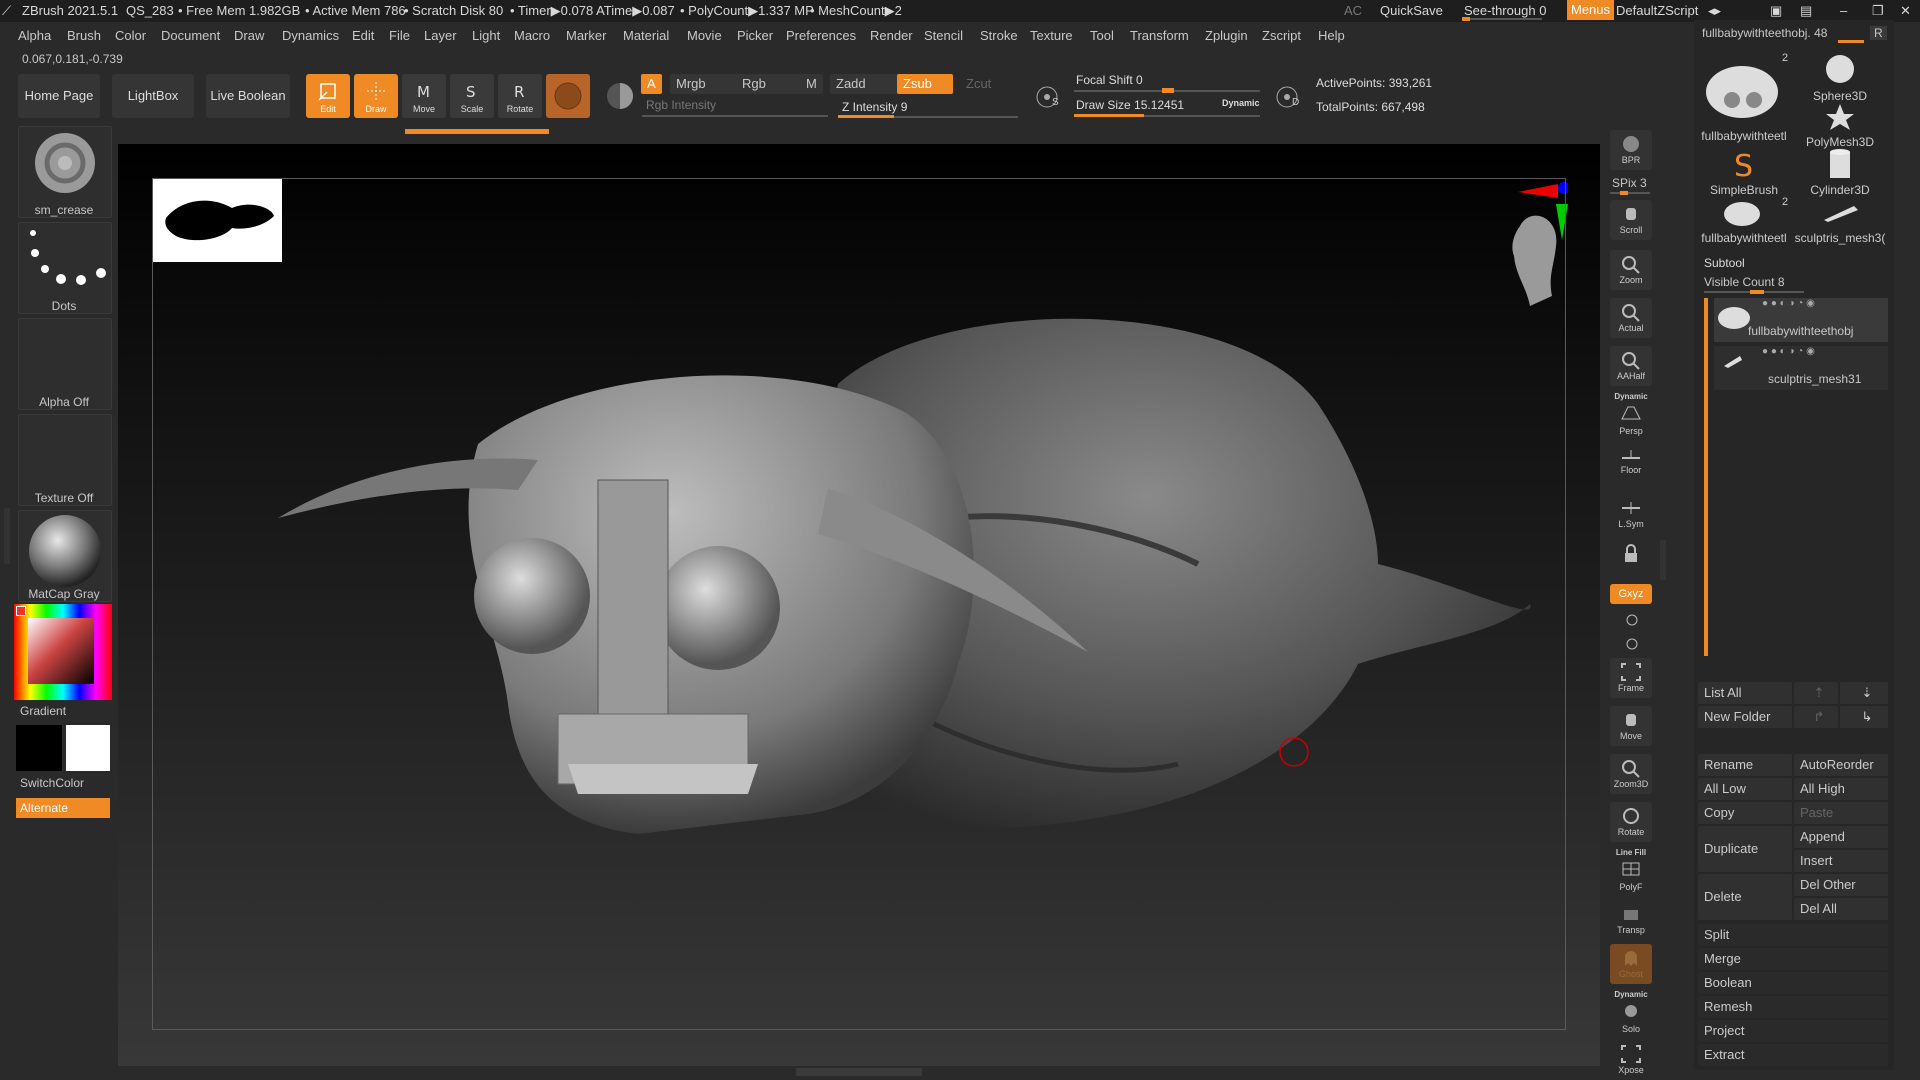 This screenshot has height=1080, width=1920. I want to click on actual-button: Actual, so click(1631, 318).